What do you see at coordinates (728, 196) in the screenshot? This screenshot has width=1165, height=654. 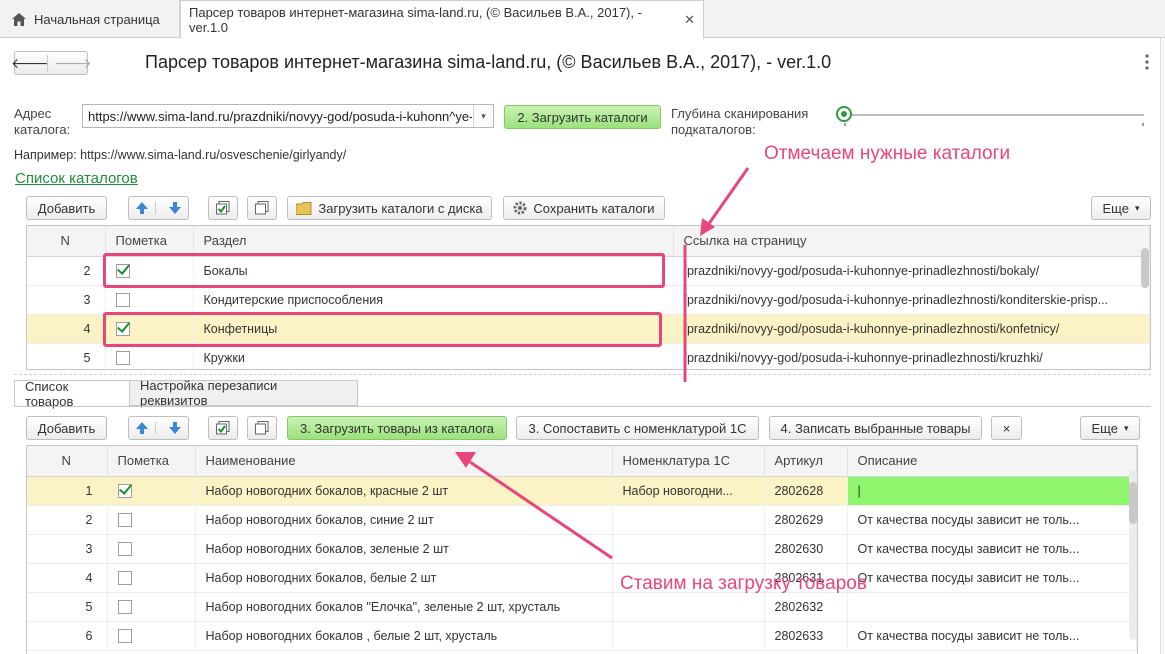 I see `annotation-arrow-catalogs` at bounding box center [728, 196].